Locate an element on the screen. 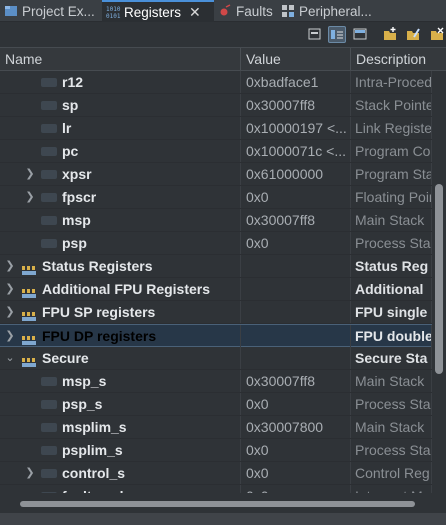 This screenshot has height=525, width=446. register-row: msp_s 0x30007ff8 Main Stack is located at coordinates (216, 381).